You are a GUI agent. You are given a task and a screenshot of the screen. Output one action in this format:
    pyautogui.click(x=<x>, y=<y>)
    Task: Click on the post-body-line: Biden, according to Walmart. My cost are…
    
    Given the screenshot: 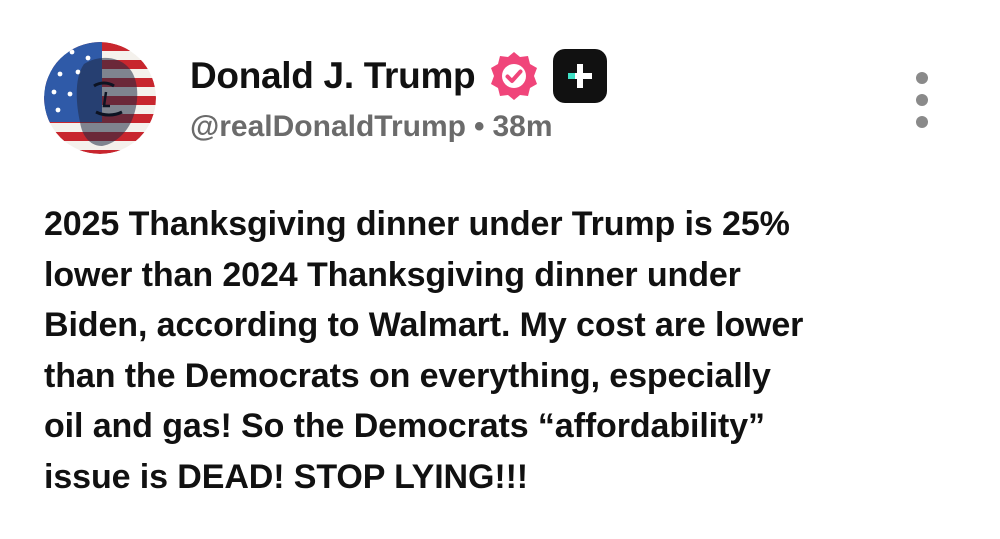 What is the action you would take?
    pyautogui.click(x=424, y=325)
    